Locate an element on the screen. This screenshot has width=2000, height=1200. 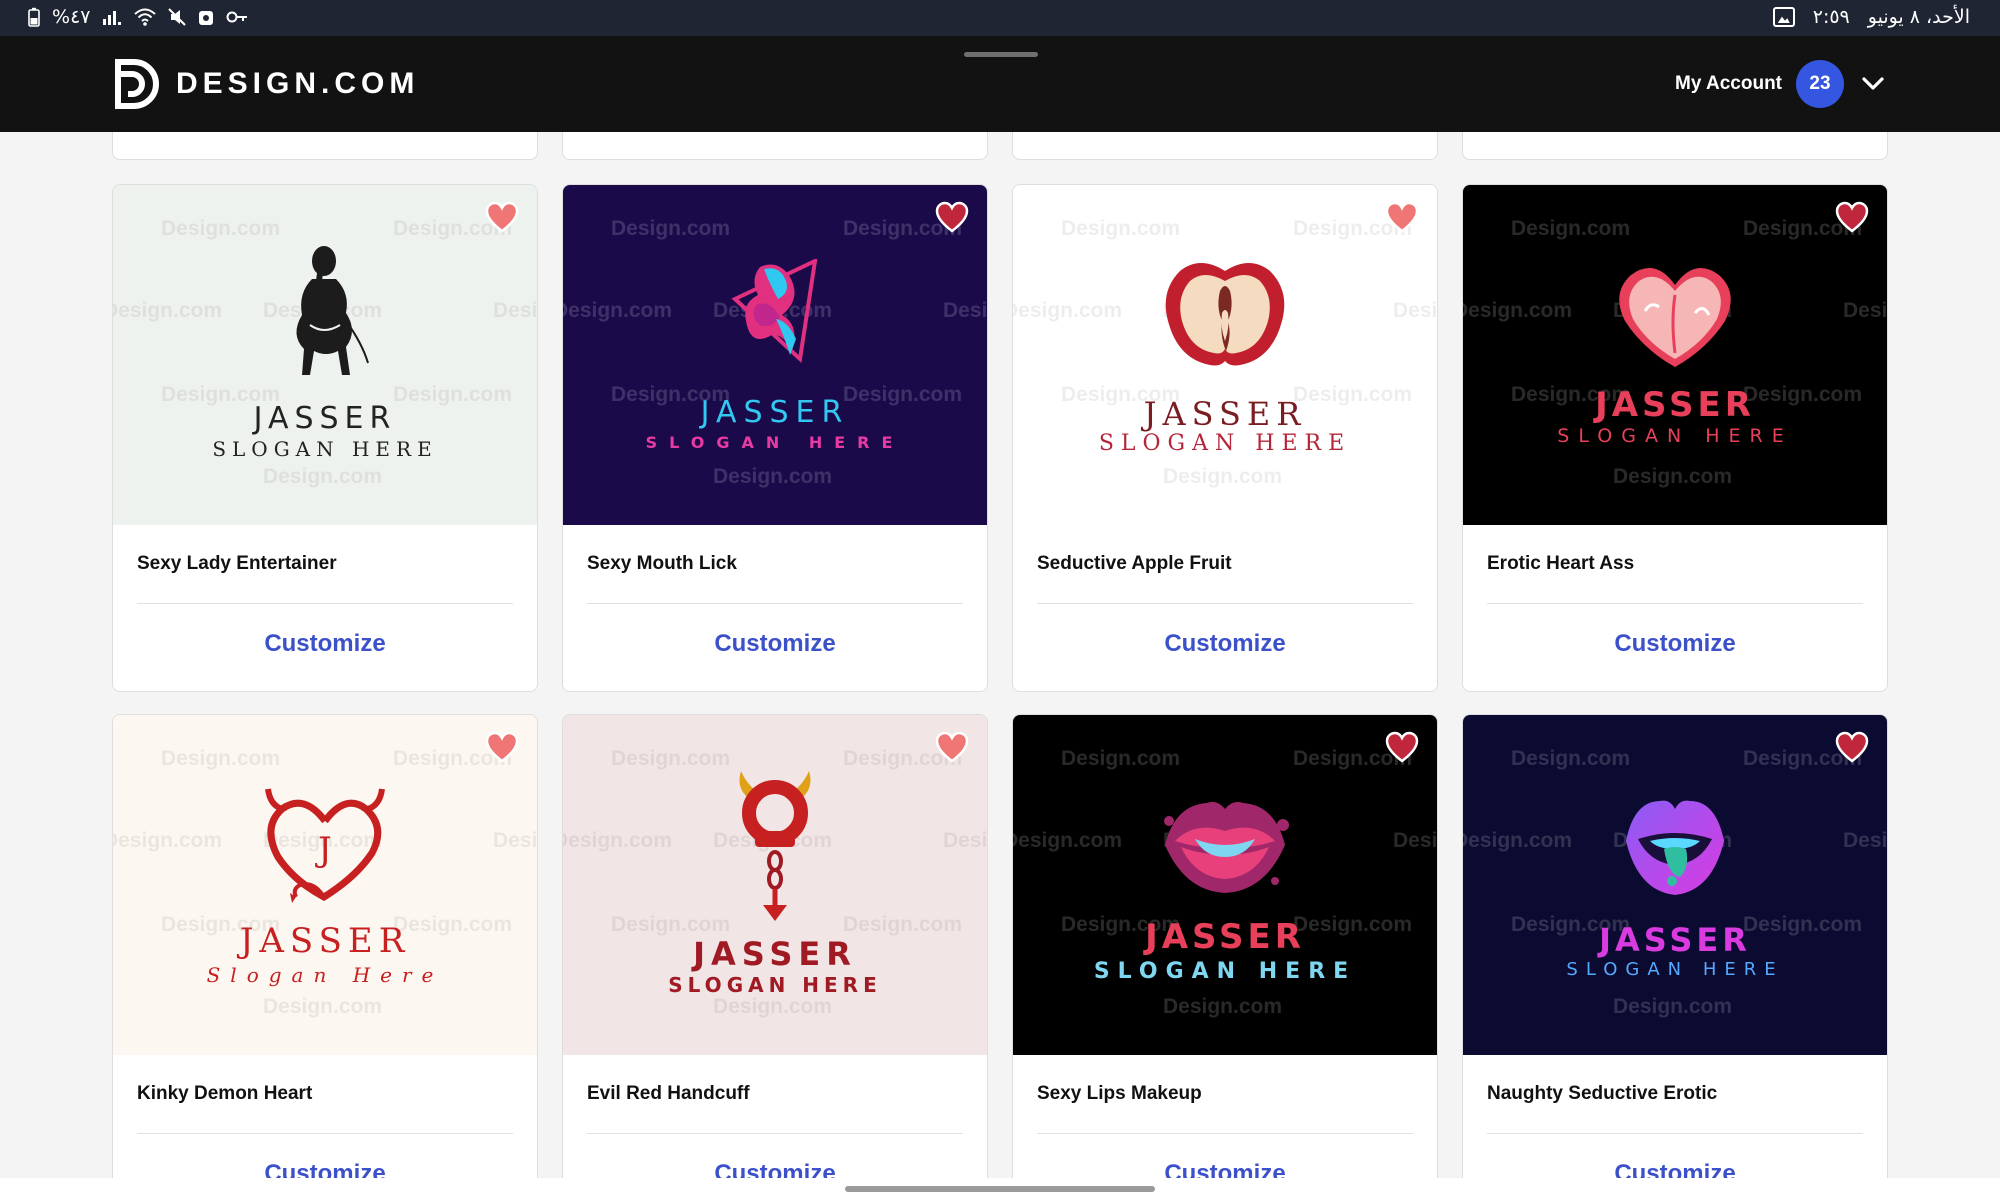
mouth-lick-graphic is located at coordinates (774, 311).